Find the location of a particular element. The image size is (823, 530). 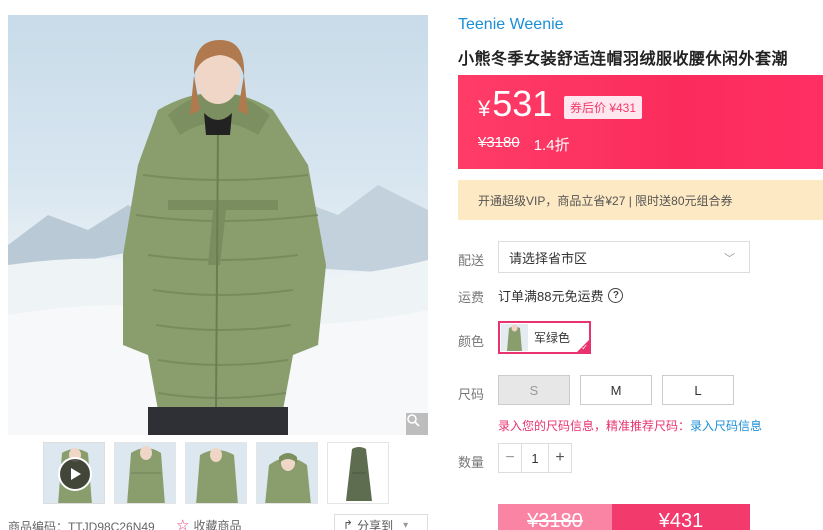

delivery-label: 配送 is located at coordinates (471, 260).